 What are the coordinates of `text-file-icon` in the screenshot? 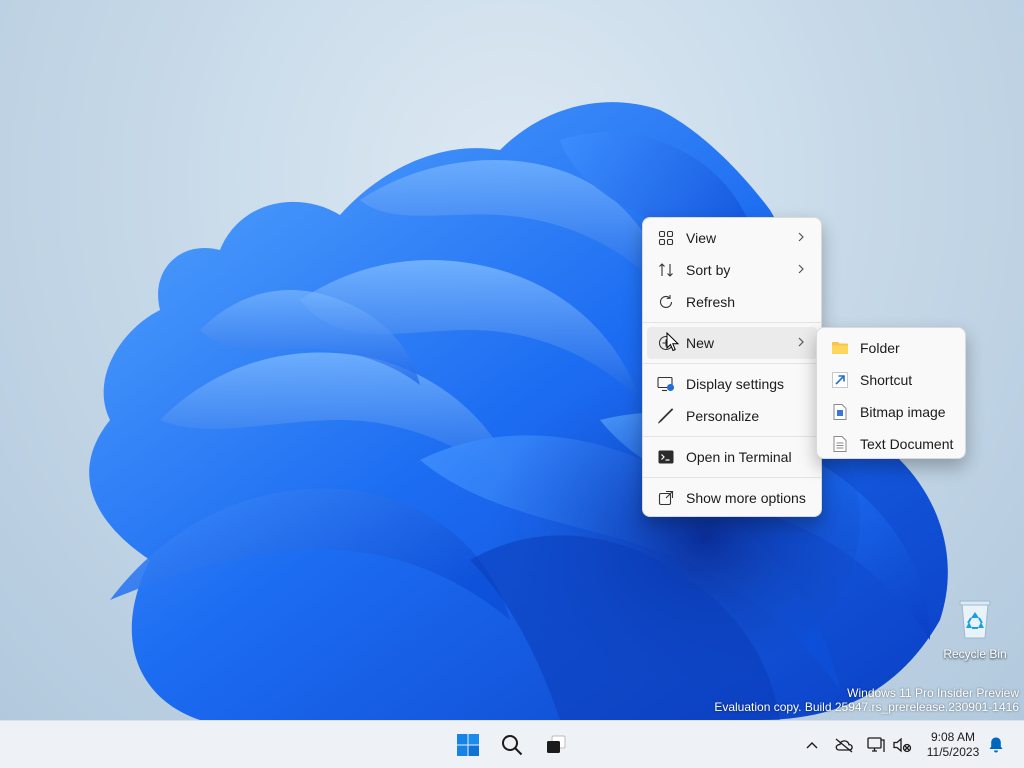 It's located at (840, 444).